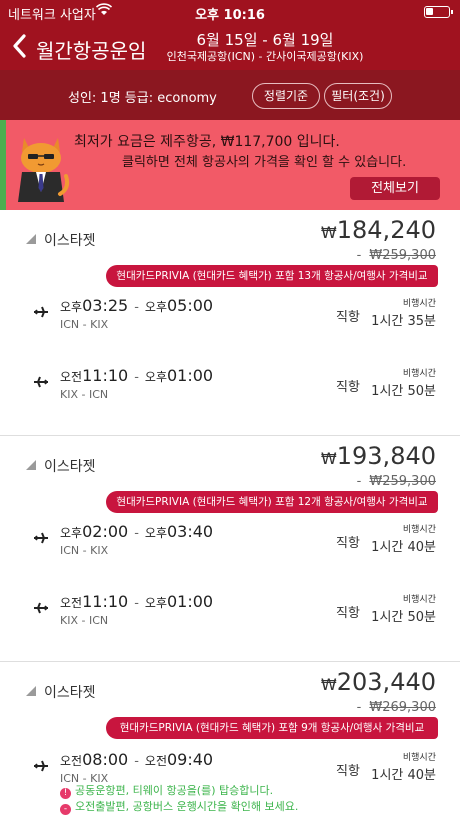 The image size is (460, 818). What do you see at coordinates (396, 707) in the screenshot?
I see `original-price: - ₩269,300` at bounding box center [396, 707].